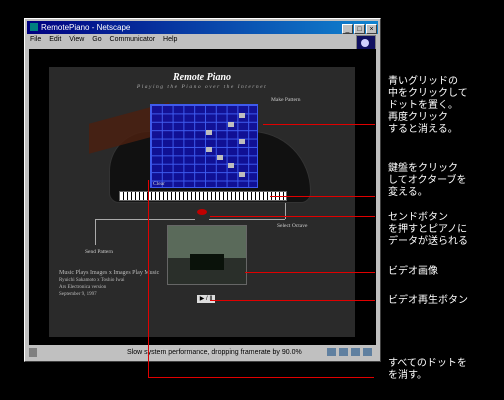  I want to click on menu-file: File, so click(35, 39).